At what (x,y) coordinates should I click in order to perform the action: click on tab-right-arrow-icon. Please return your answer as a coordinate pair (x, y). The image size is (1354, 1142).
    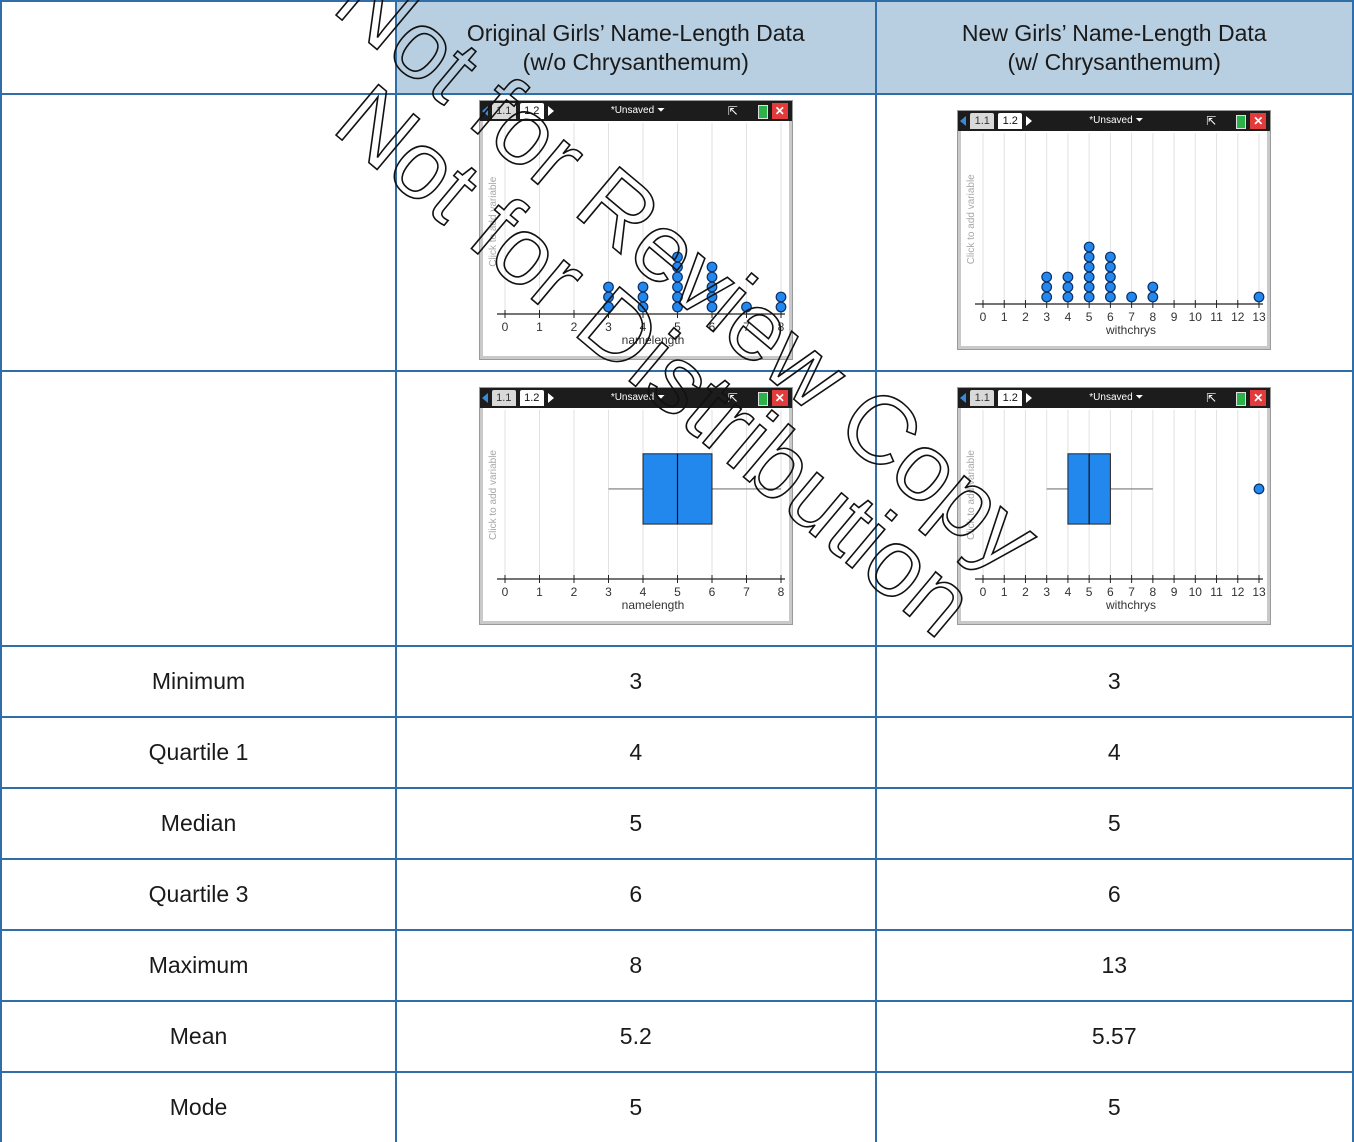
    Looking at the image, I should click on (1029, 398).